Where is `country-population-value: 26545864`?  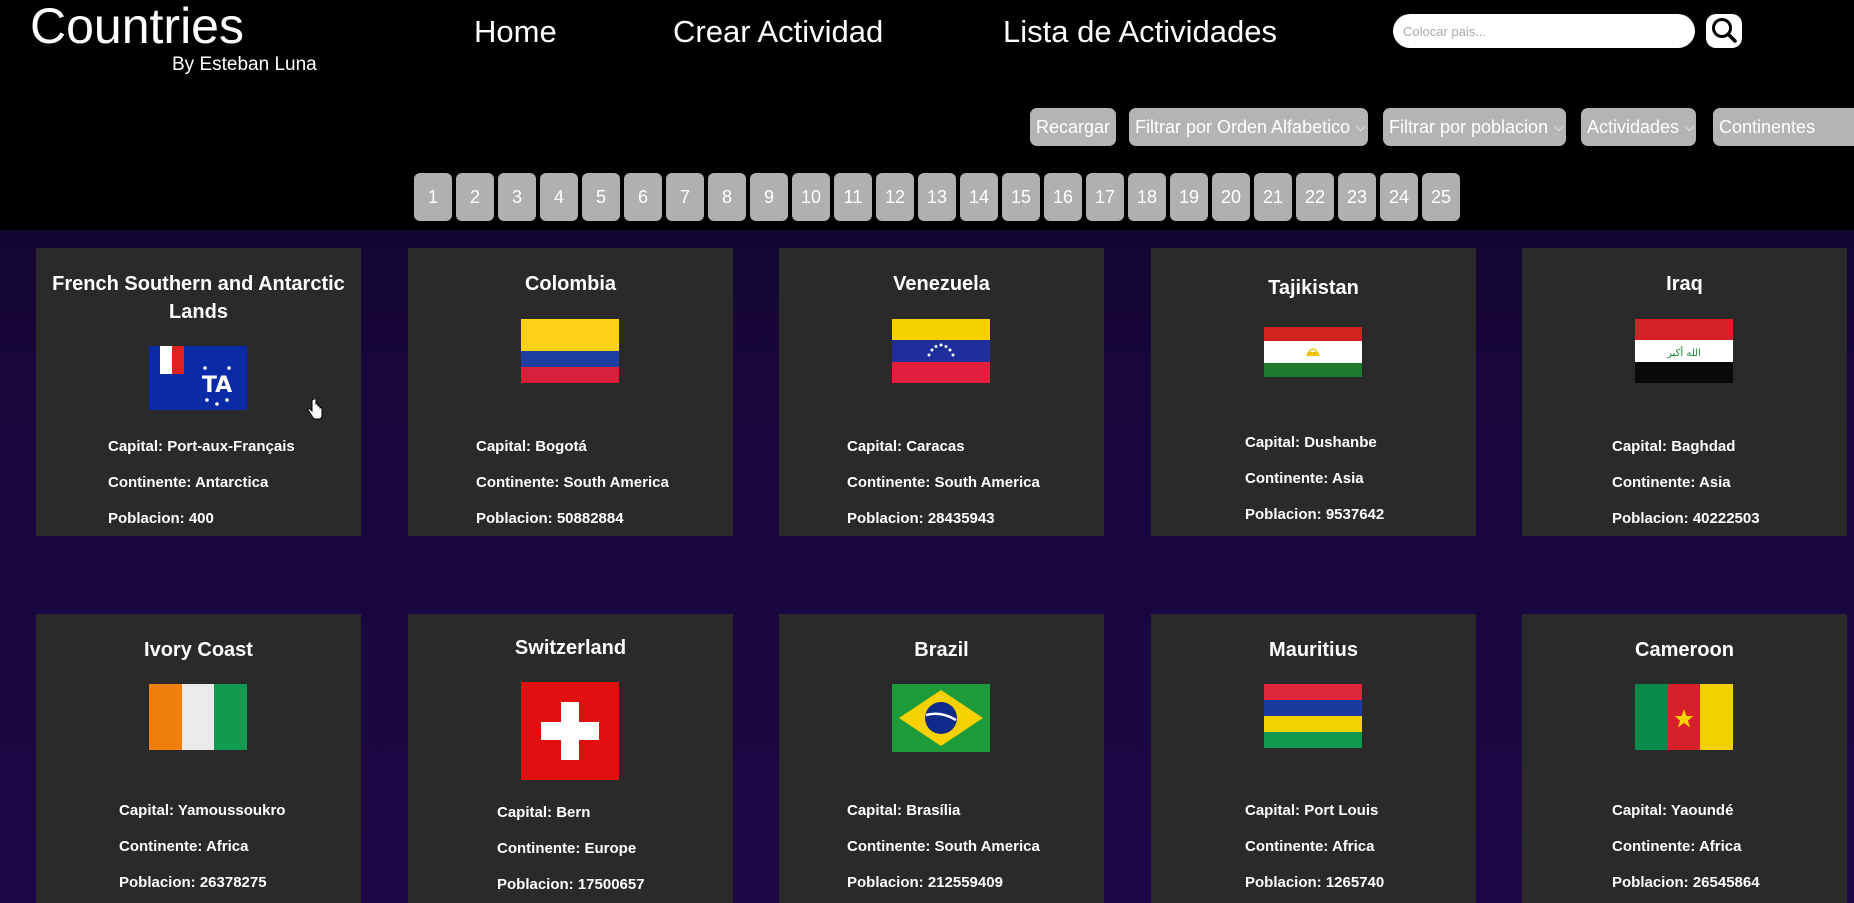 country-population-value: 26545864 is located at coordinates (1726, 882).